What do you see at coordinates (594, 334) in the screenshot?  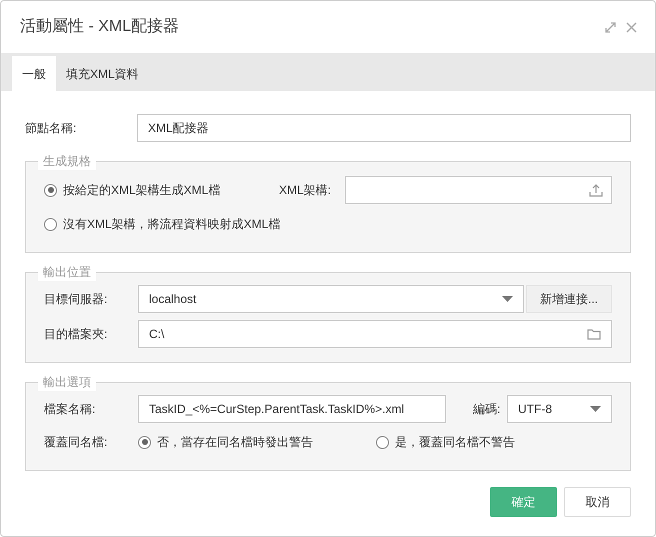 I see `folder-icon` at bounding box center [594, 334].